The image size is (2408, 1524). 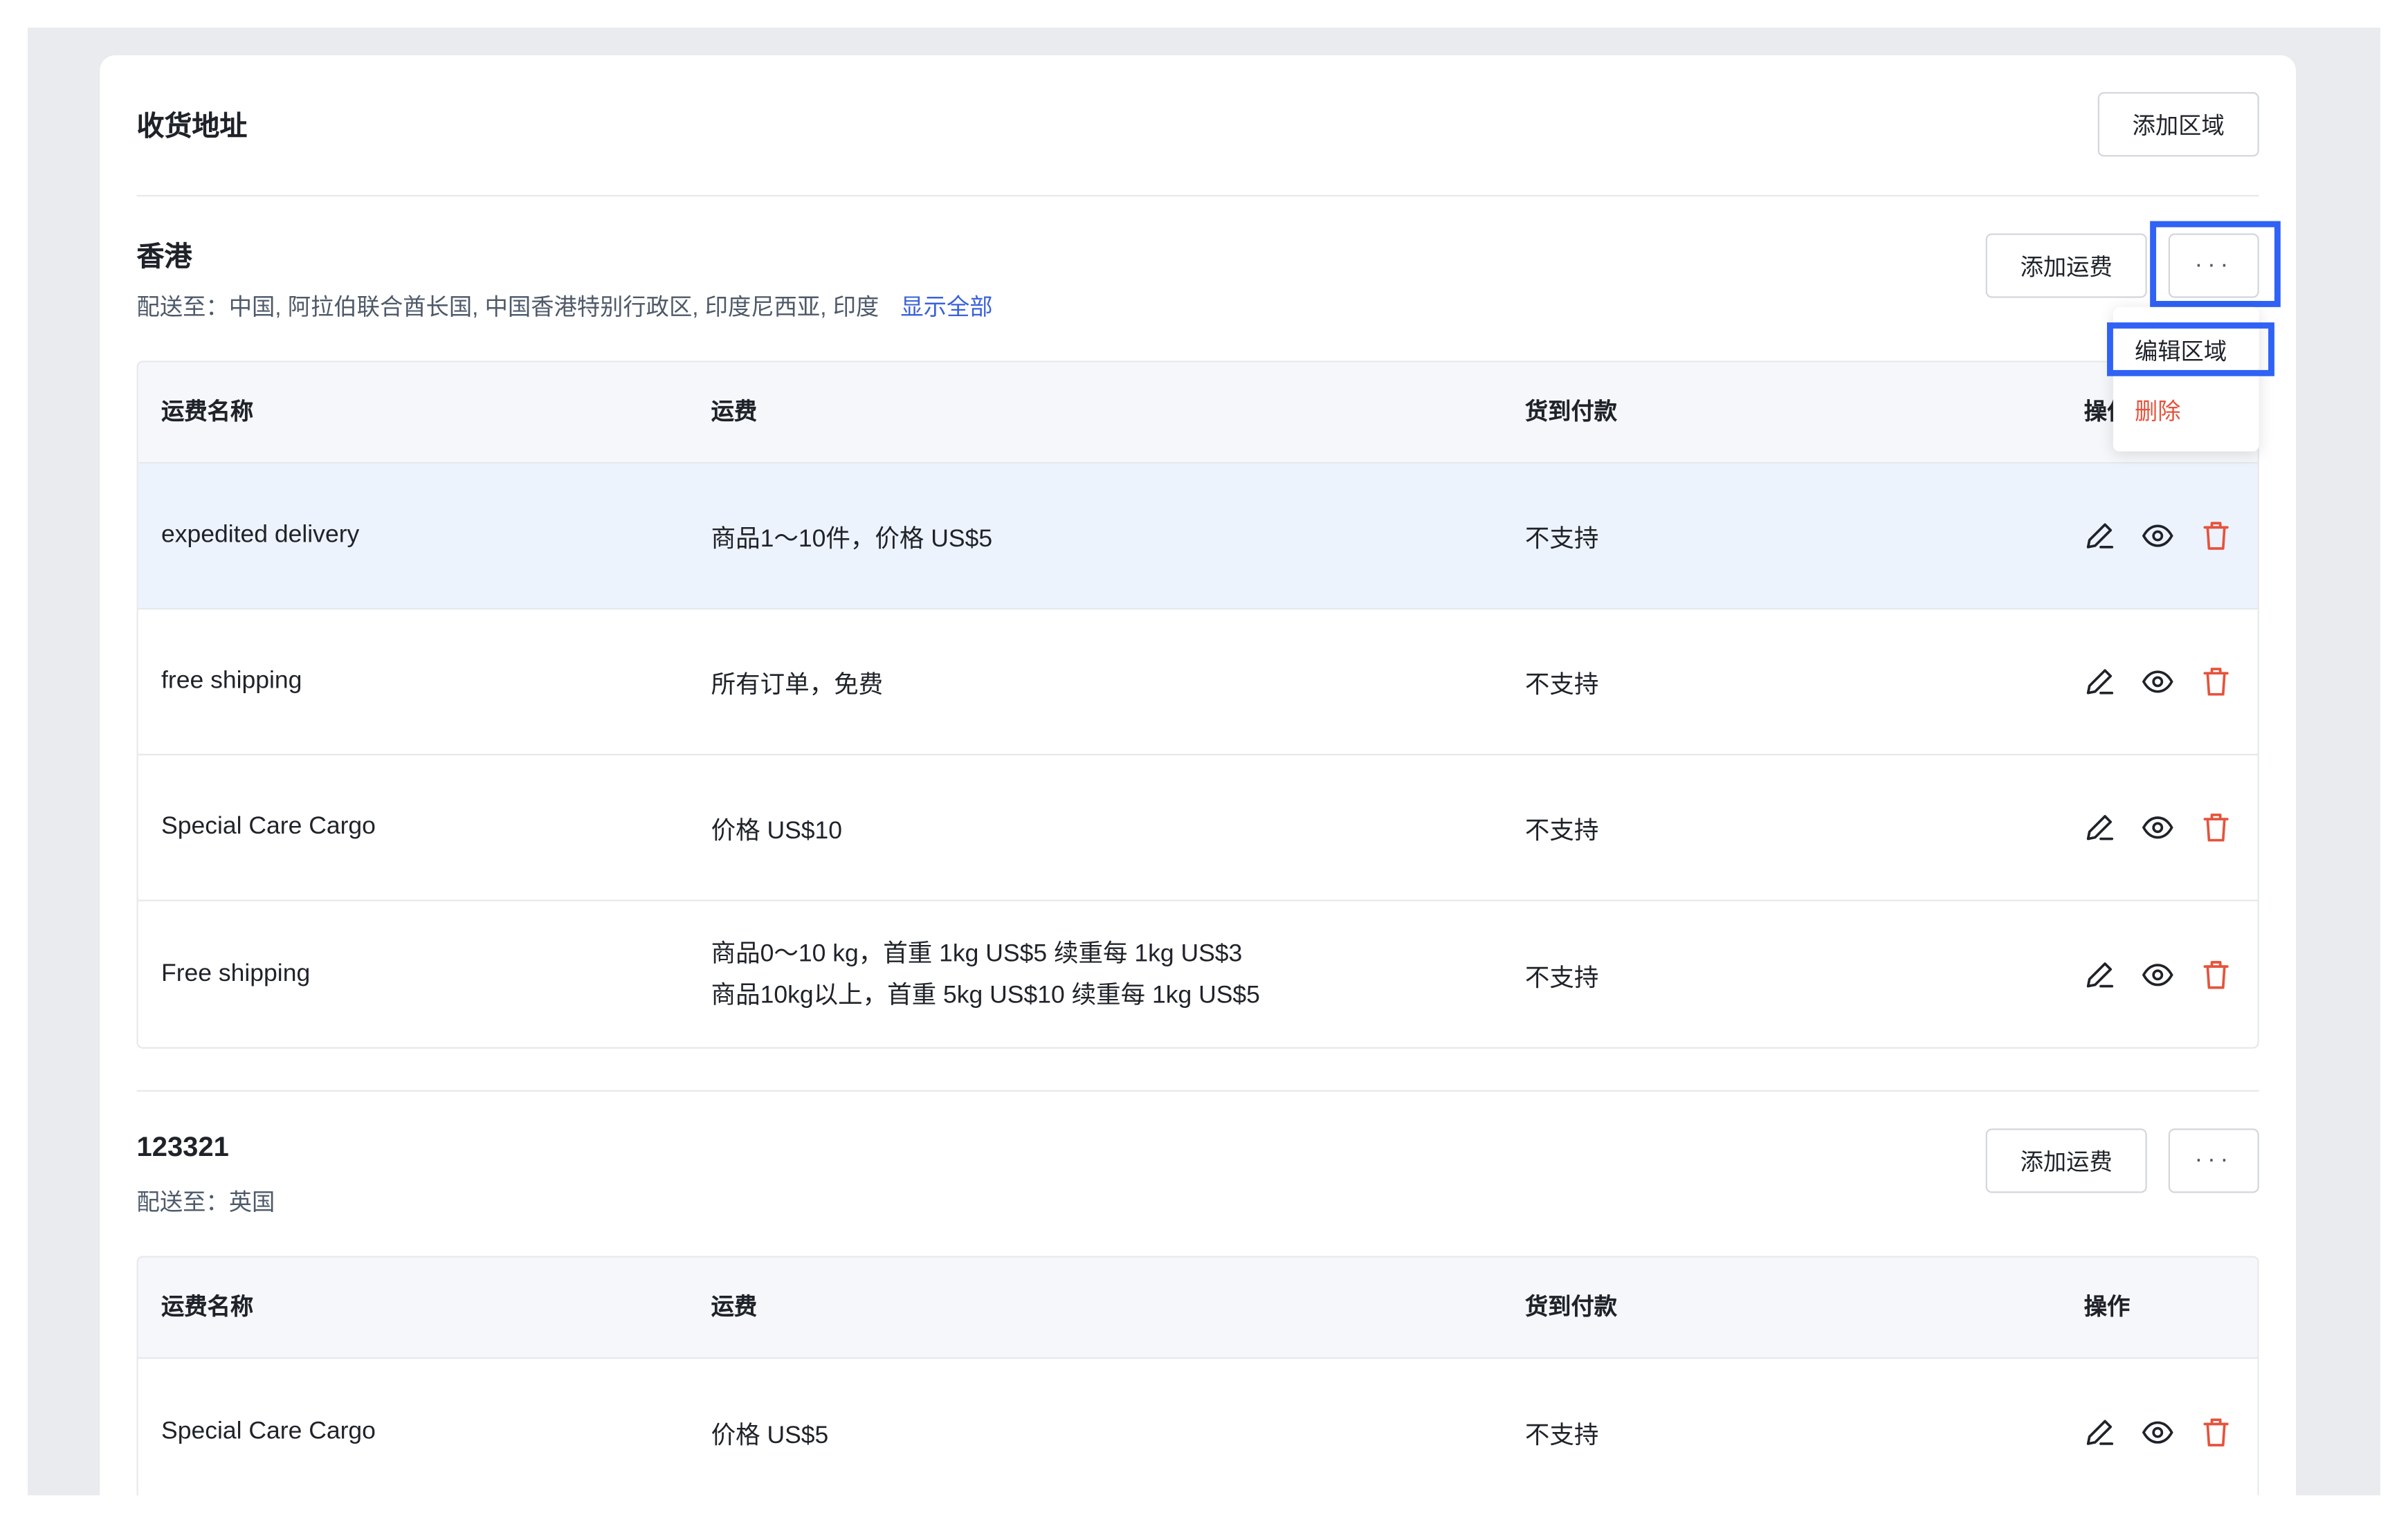 What do you see at coordinates (2178, 124) in the screenshot?
I see `add-zone-button: 添加区域` at bounding box center [2178, 124].